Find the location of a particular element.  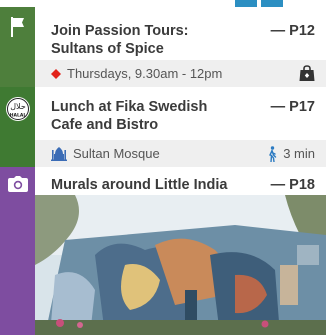

item-title: Murals around Little India is located at coordinates (139, 185).